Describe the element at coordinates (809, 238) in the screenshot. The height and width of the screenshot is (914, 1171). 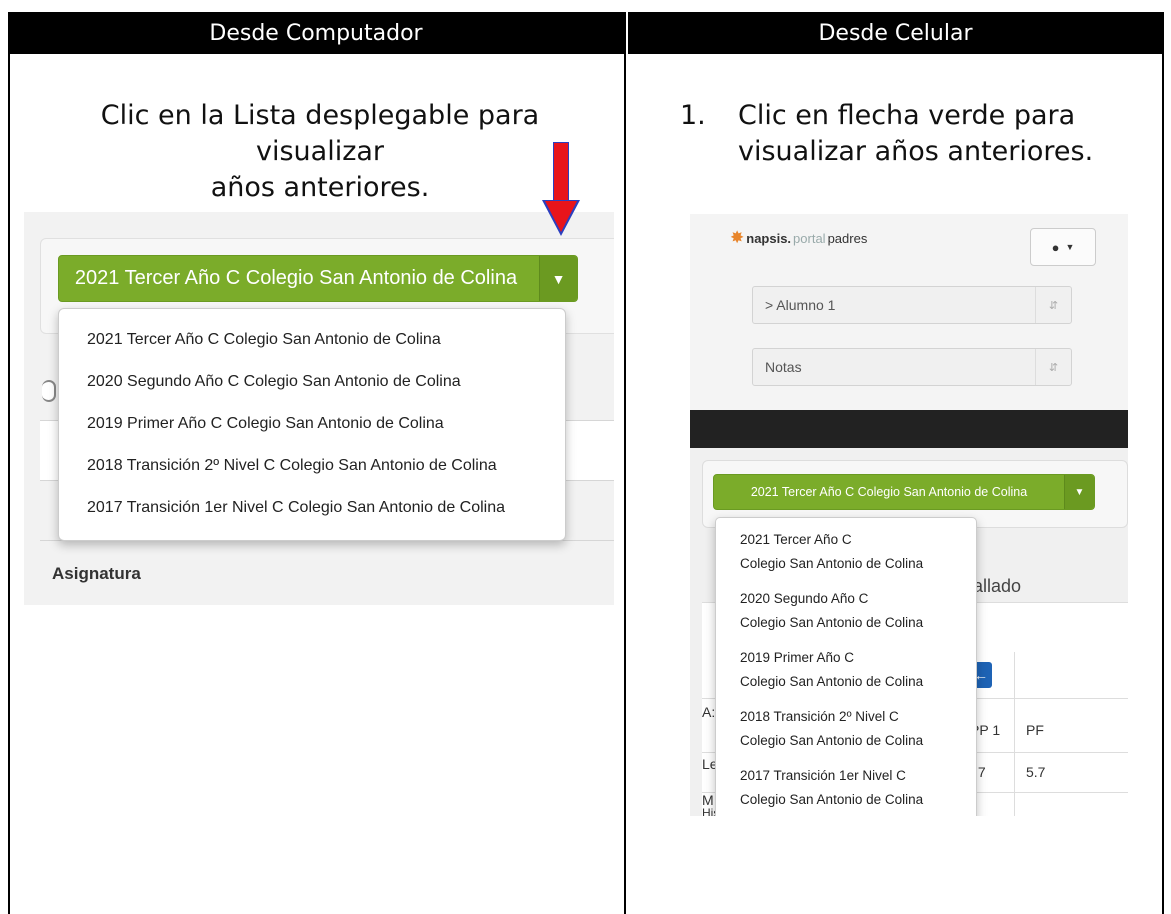
I see `logo-portal: portal` at that location.